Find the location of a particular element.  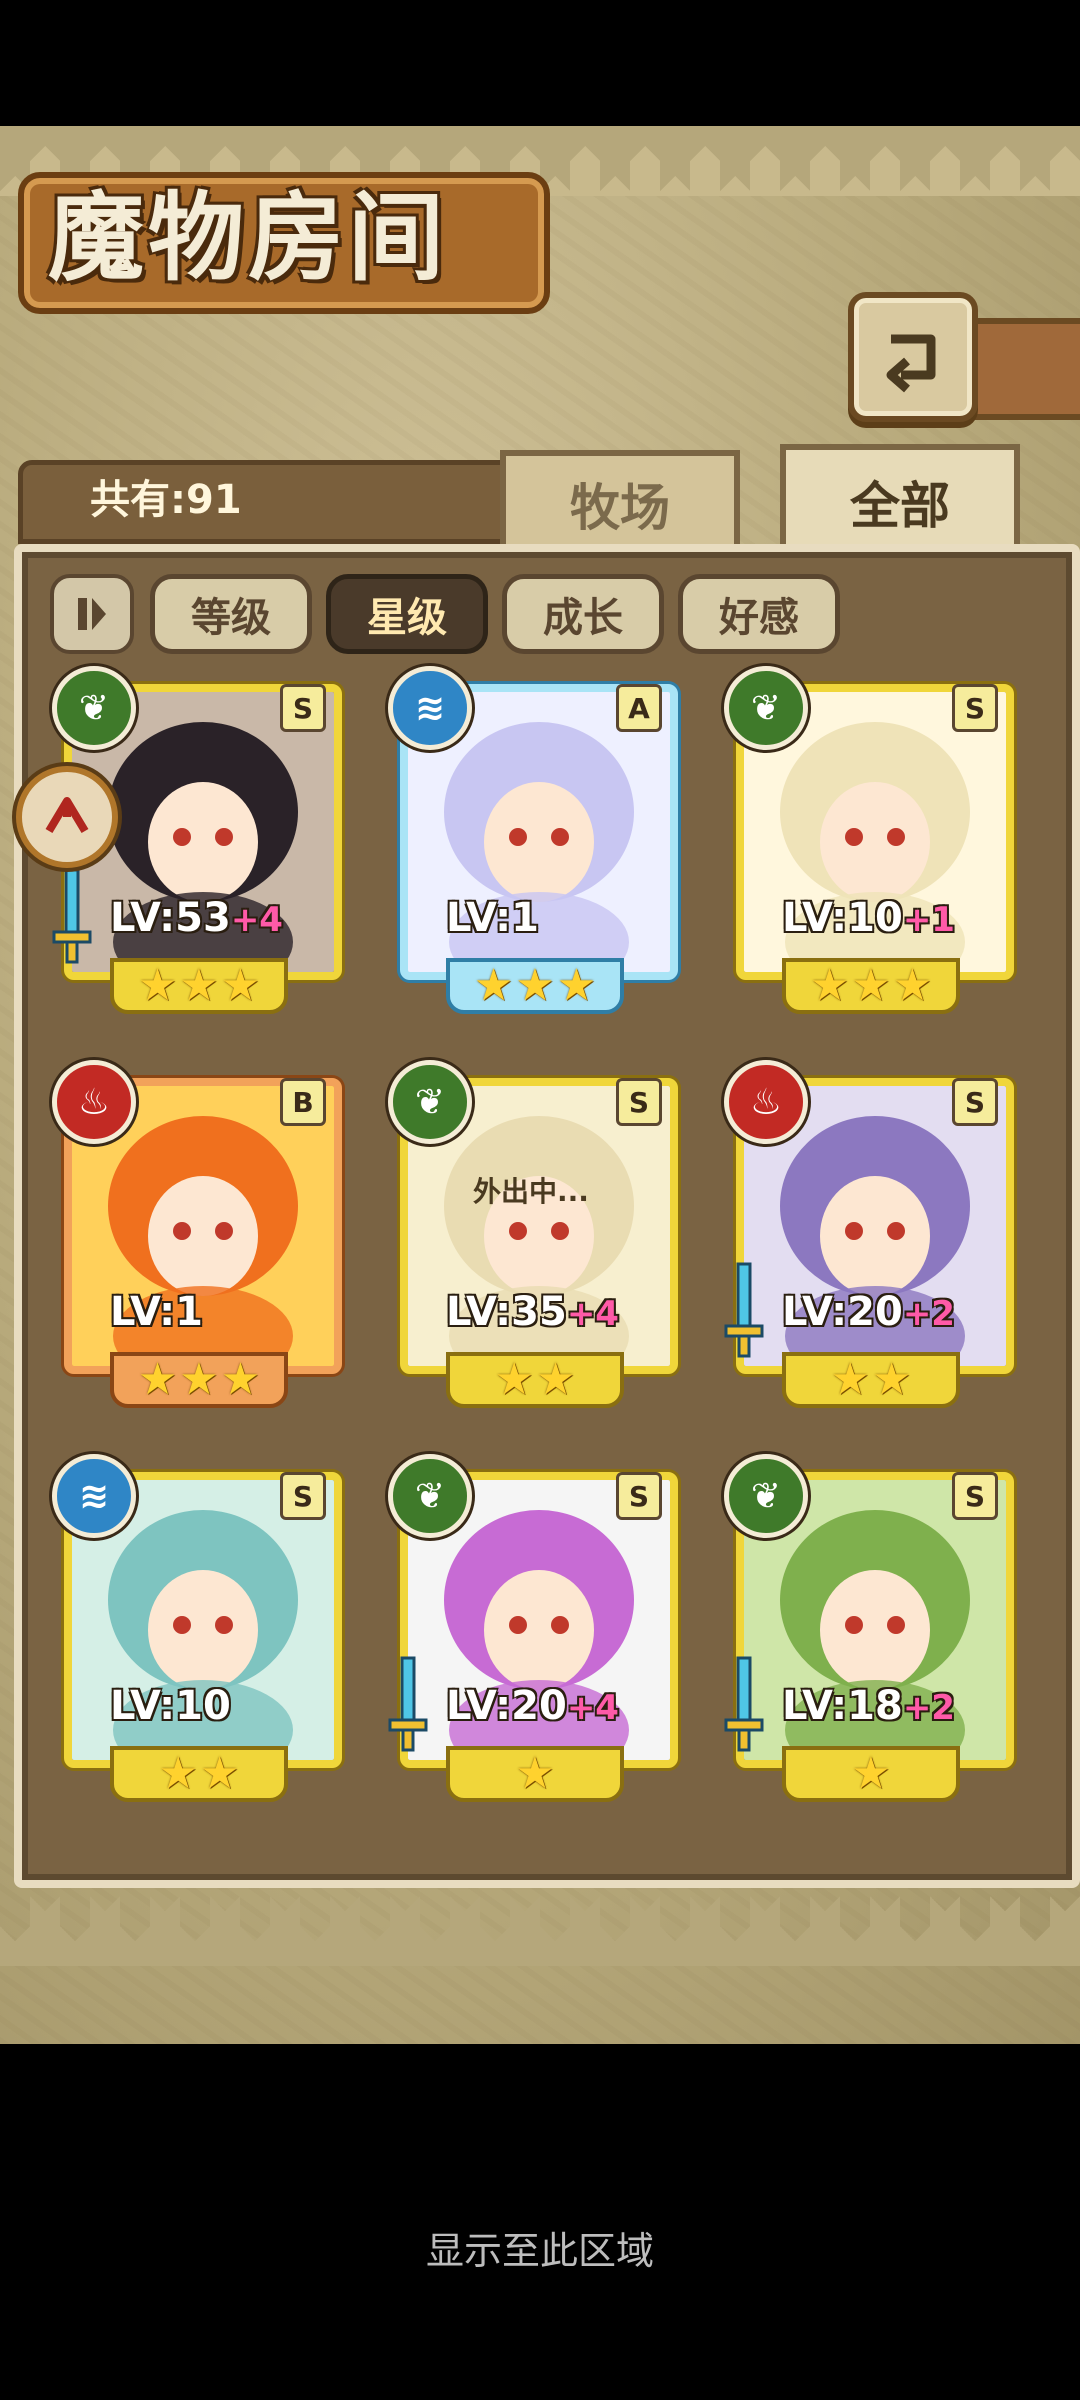

pause-icon is located at coordinates (92, 614).